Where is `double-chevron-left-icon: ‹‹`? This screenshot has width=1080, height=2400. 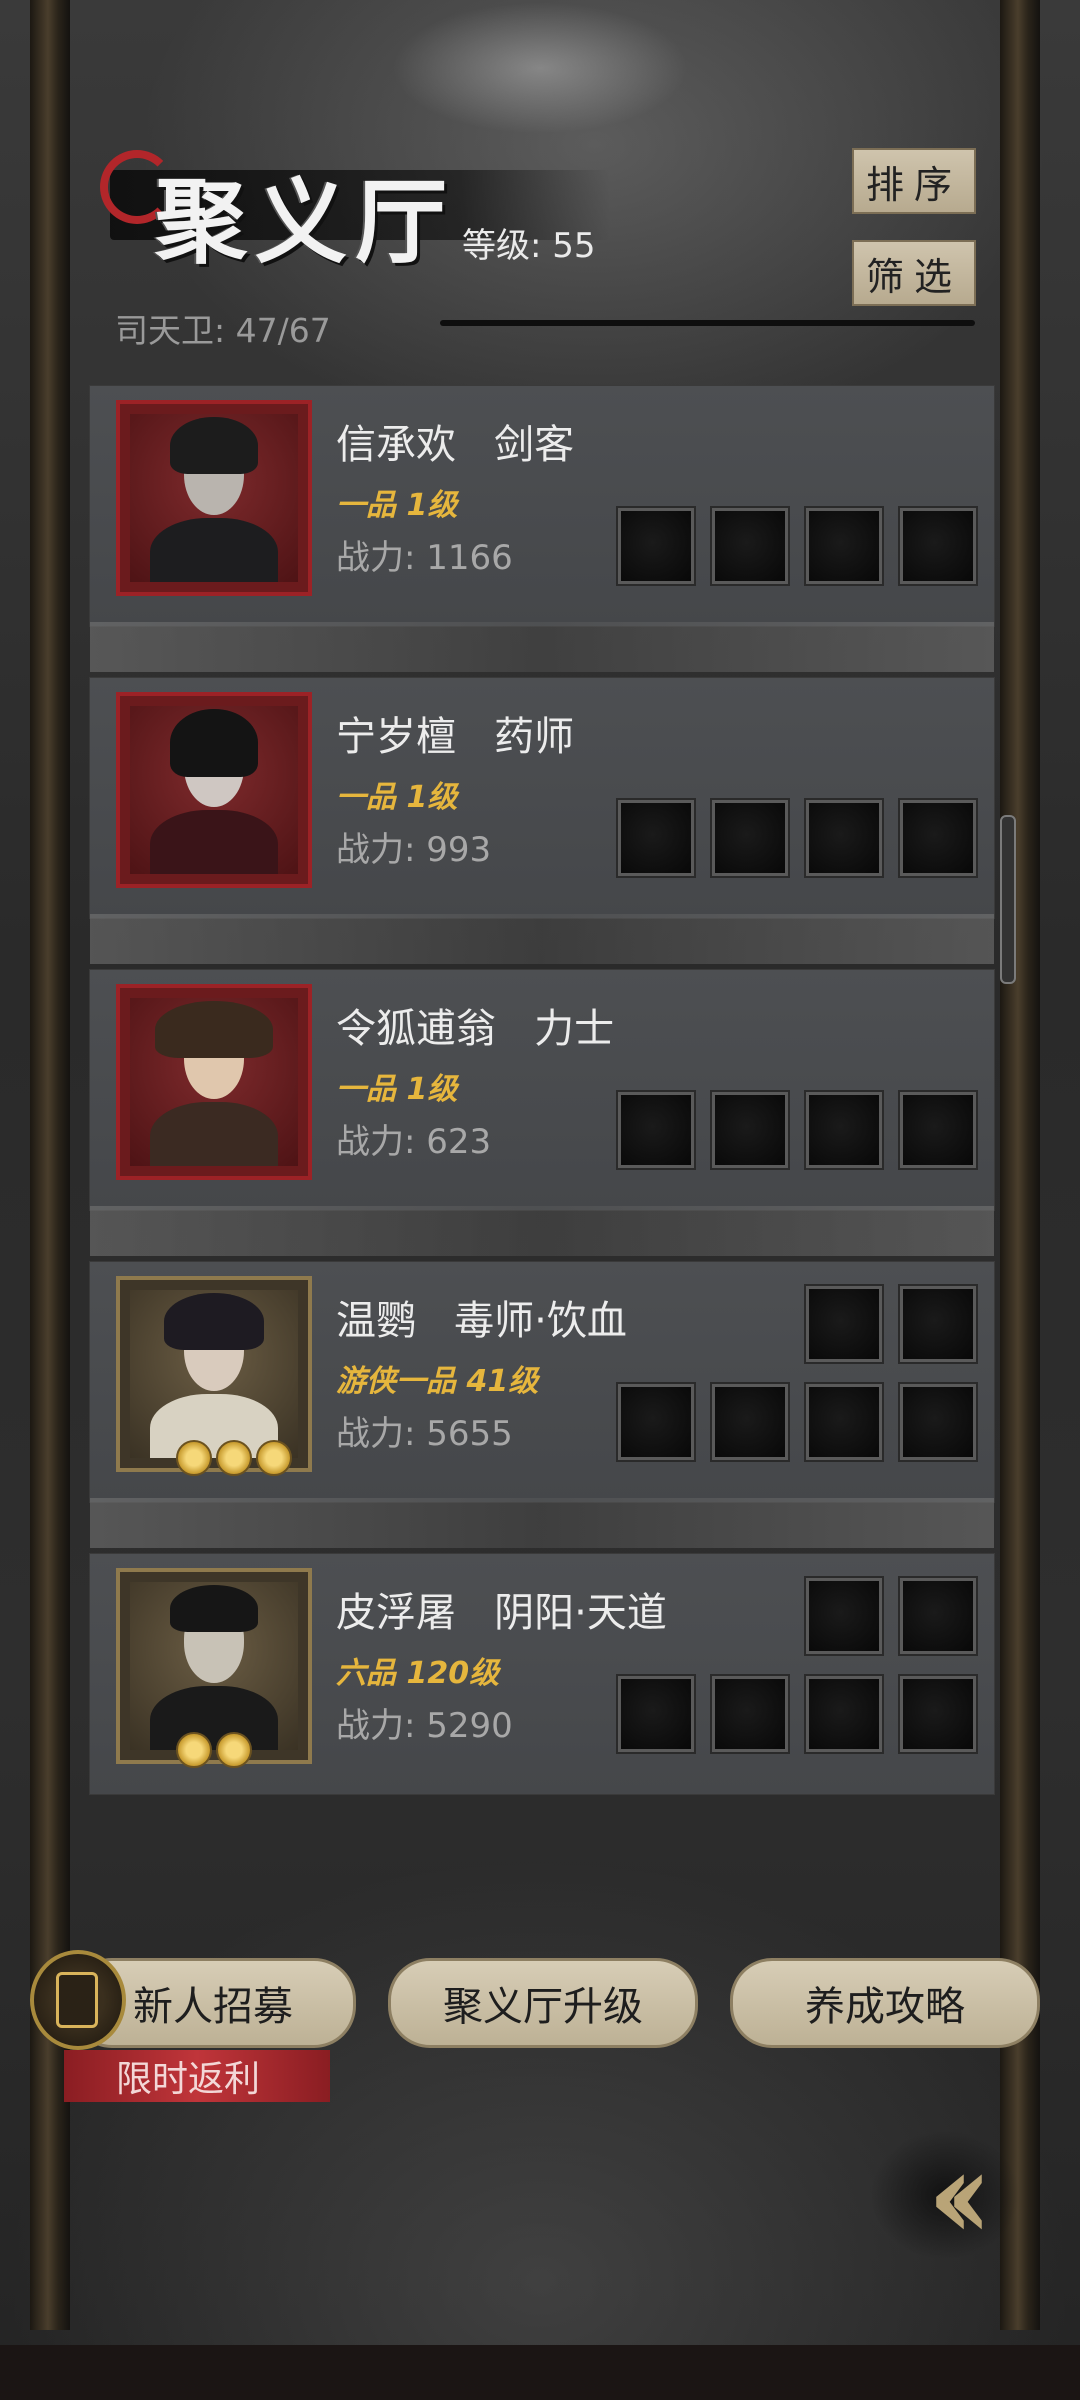
double-chevron-left-icon: ‹‹ is located at coordinates (945, 2195).